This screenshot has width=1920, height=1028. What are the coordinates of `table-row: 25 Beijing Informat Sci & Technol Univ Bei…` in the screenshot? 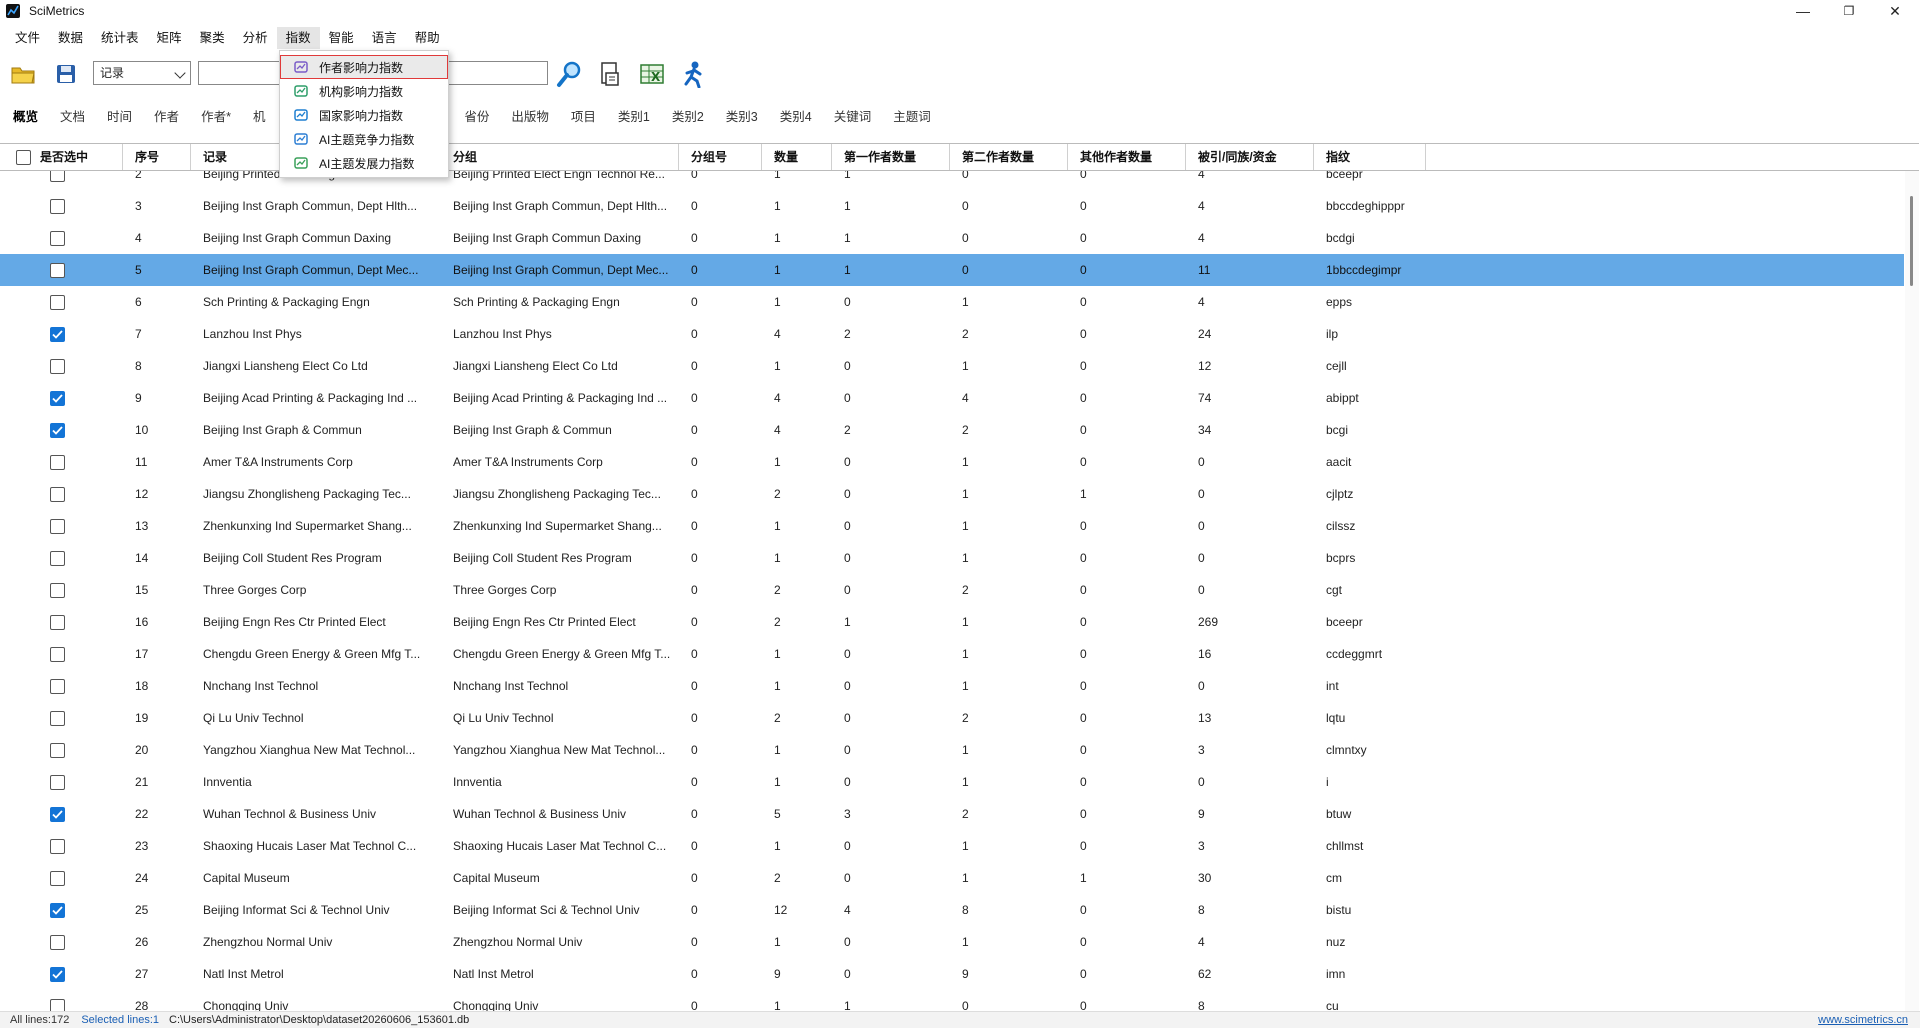 It's located at (952, 910).